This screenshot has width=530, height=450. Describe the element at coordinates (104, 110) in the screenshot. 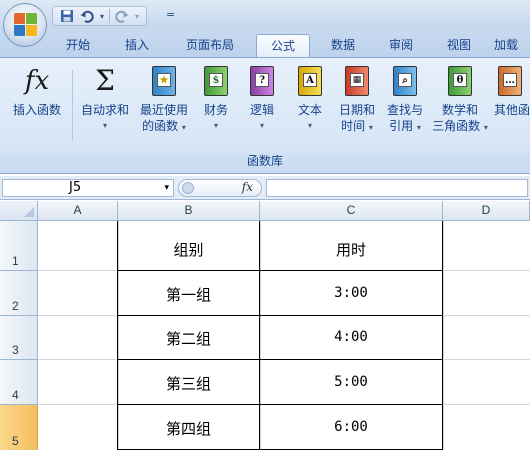

I see `autosum-label: 自动求和` at that location.